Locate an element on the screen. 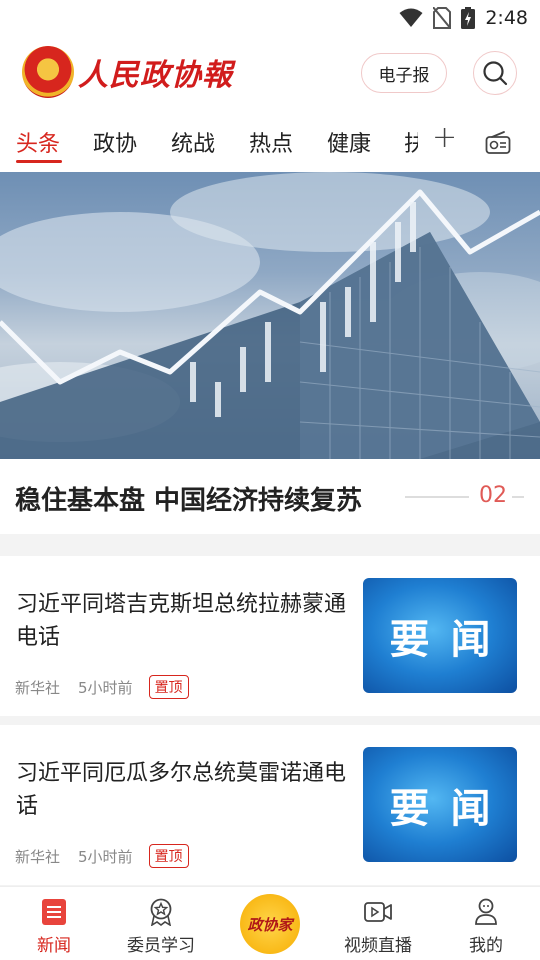 The image size is (540, 960). wifi-icon is located at coordinates (411, 17).